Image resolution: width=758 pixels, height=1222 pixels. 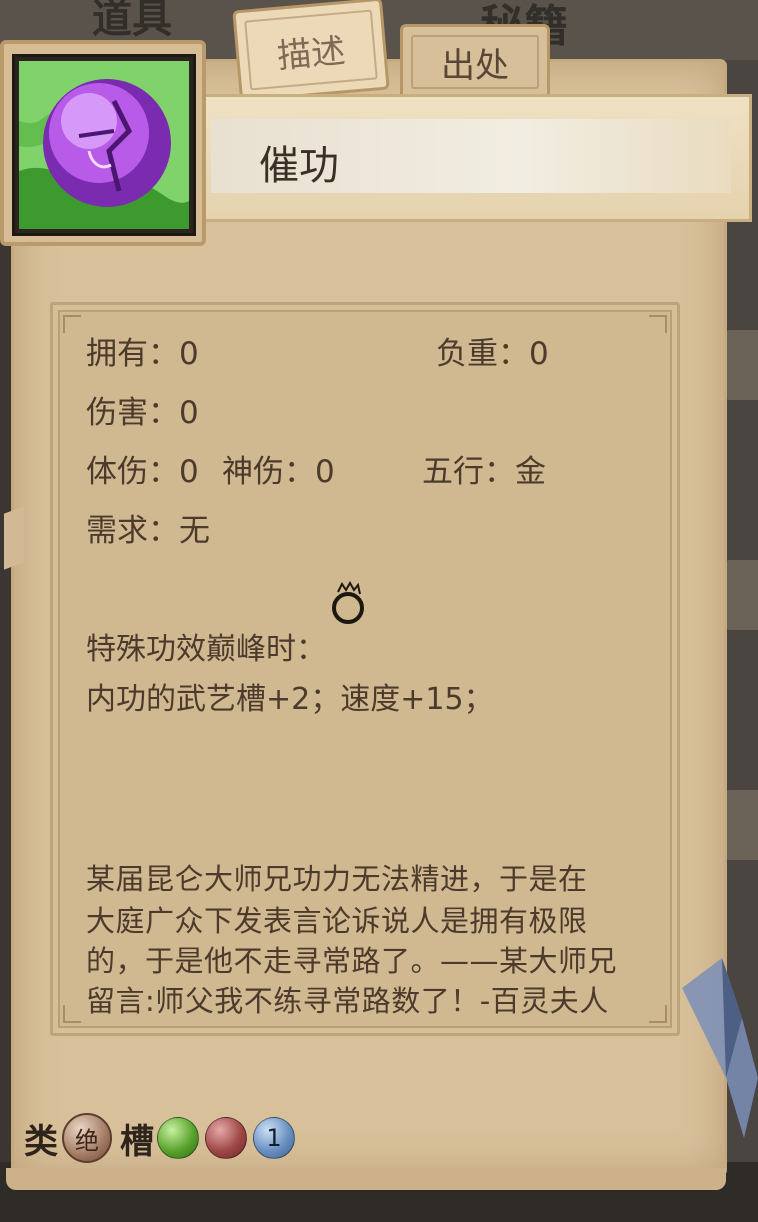 I want to click on item-icon-box, so click(x=104, y=145).